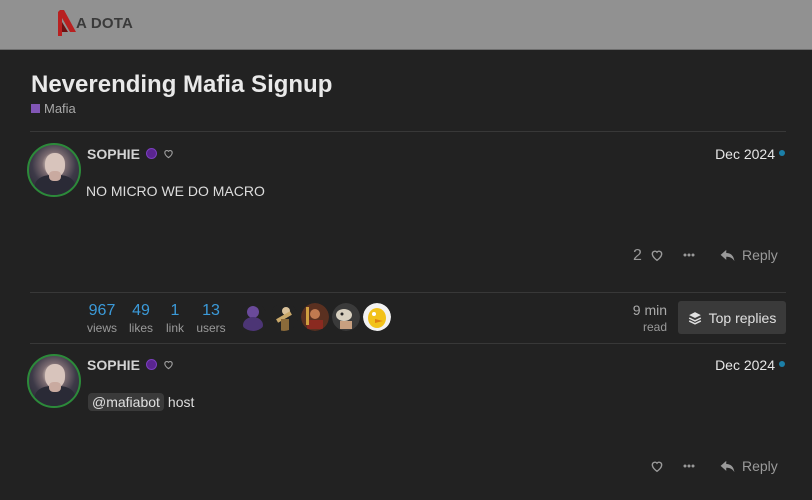 The image size is (812, 500). What do you see at coordinates (60, 108) in the screenshot?
I see `category-name: Mafia` at bounding box center [60, 108].